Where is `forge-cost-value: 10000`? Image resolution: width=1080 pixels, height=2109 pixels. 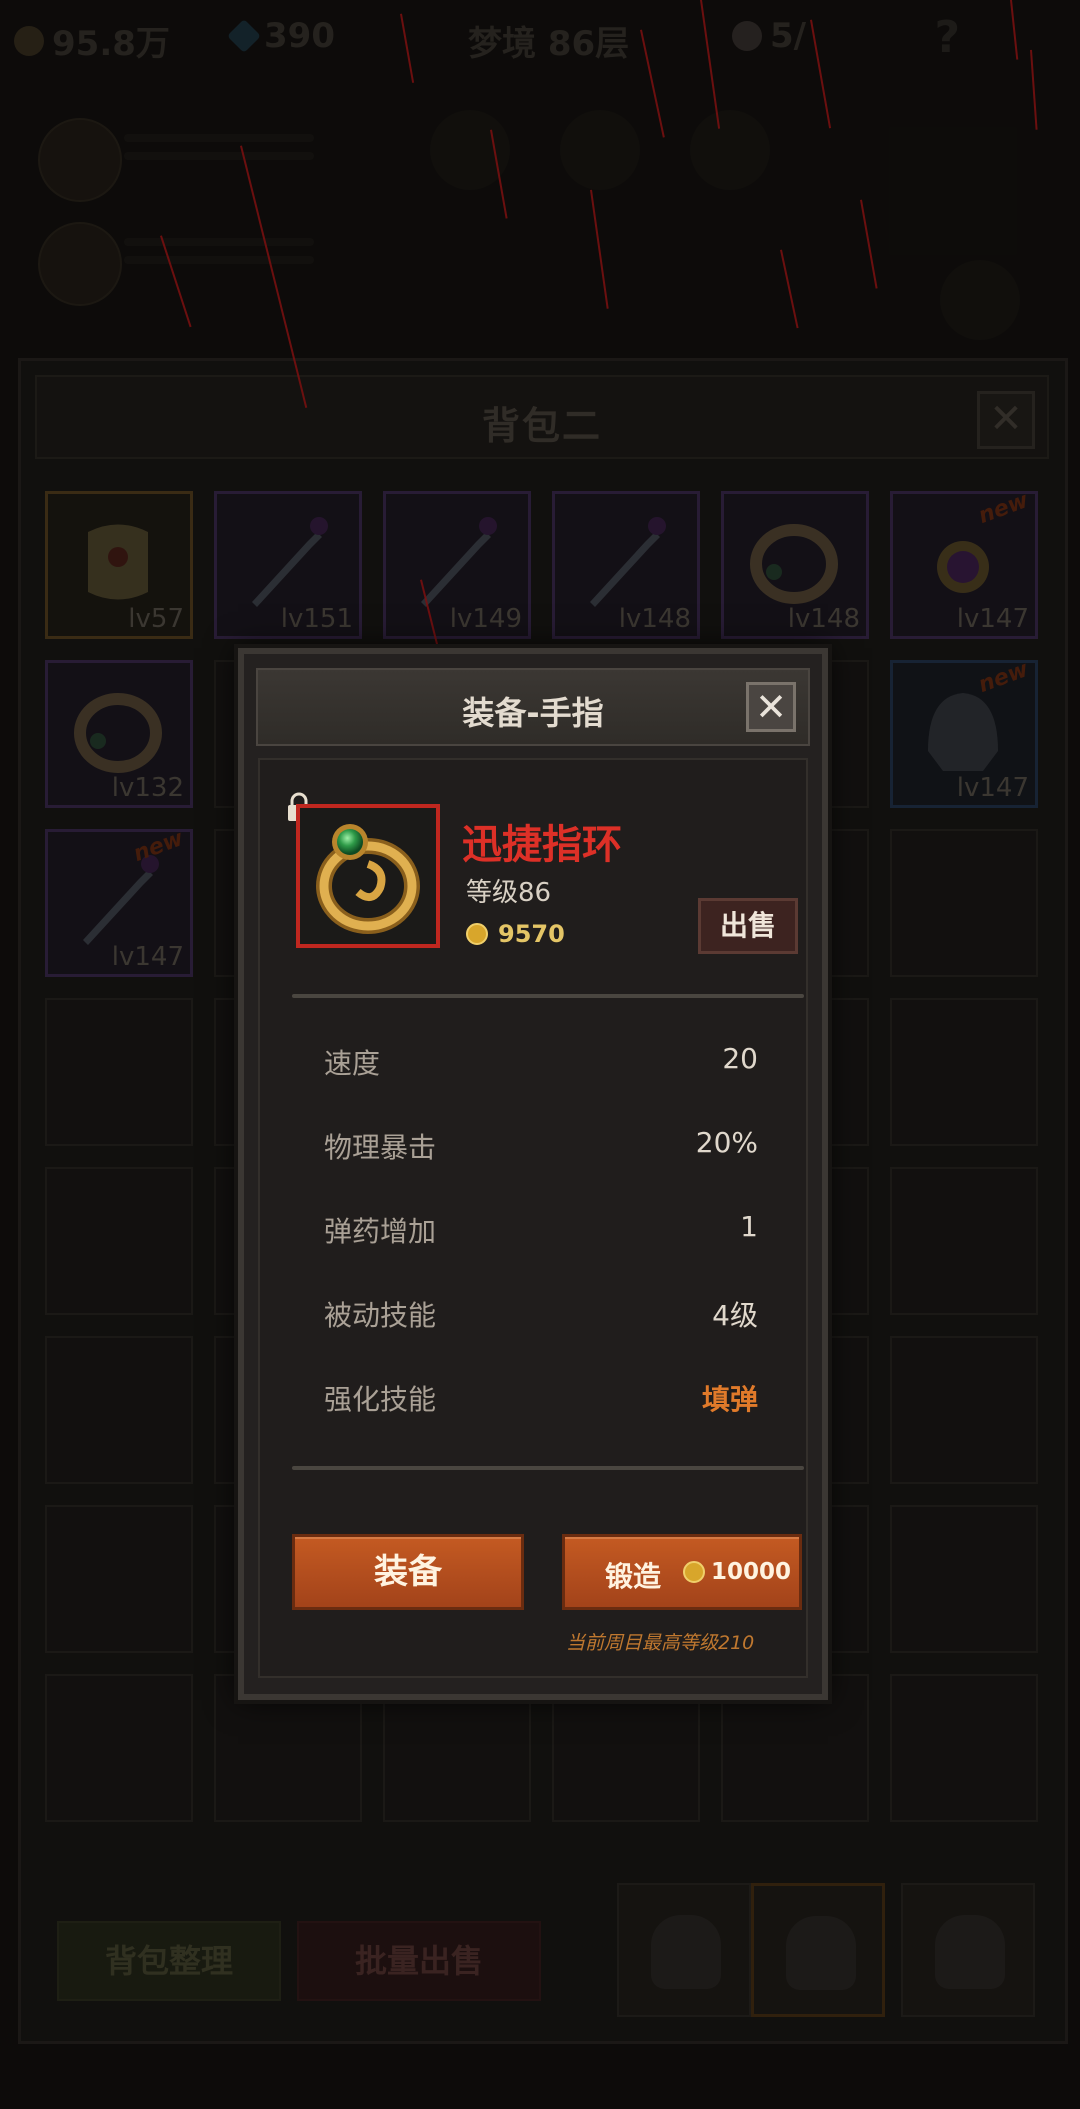
forge-cost-value: 10000 is located at coordinates (751, 1572).